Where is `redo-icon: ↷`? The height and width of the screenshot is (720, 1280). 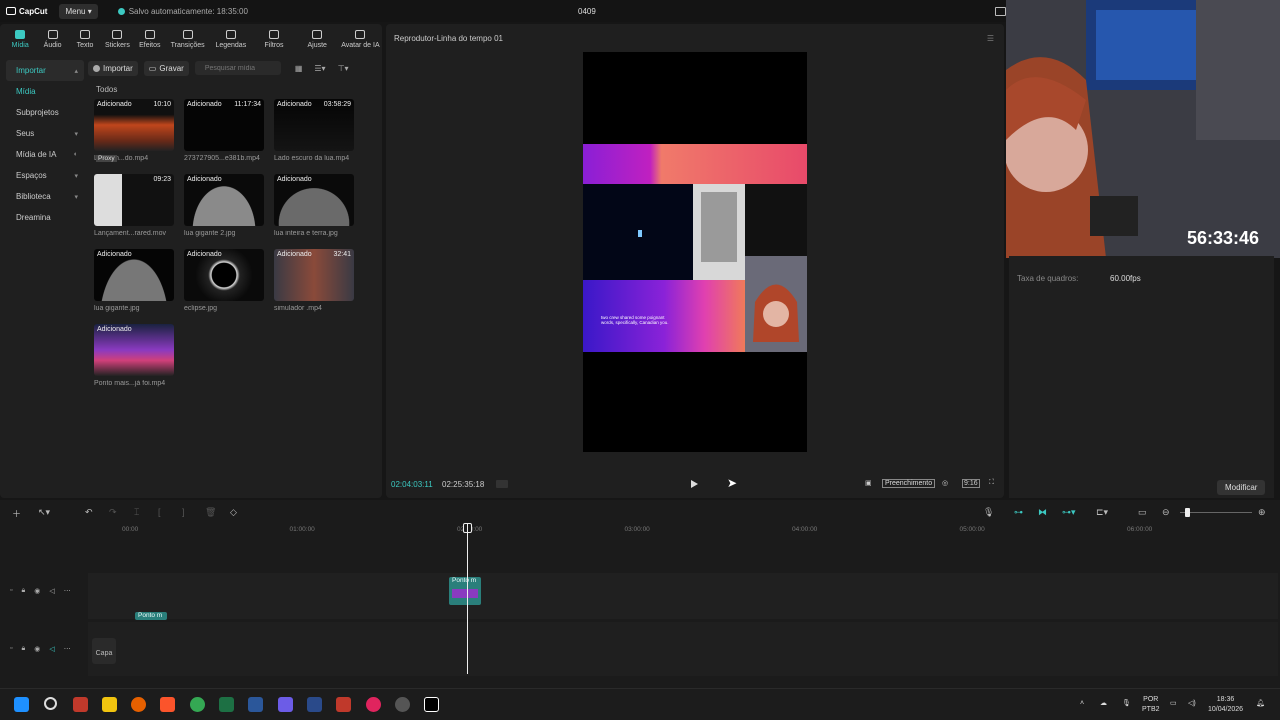
redo-icon: ↷ is located at coordinates (113, 512).